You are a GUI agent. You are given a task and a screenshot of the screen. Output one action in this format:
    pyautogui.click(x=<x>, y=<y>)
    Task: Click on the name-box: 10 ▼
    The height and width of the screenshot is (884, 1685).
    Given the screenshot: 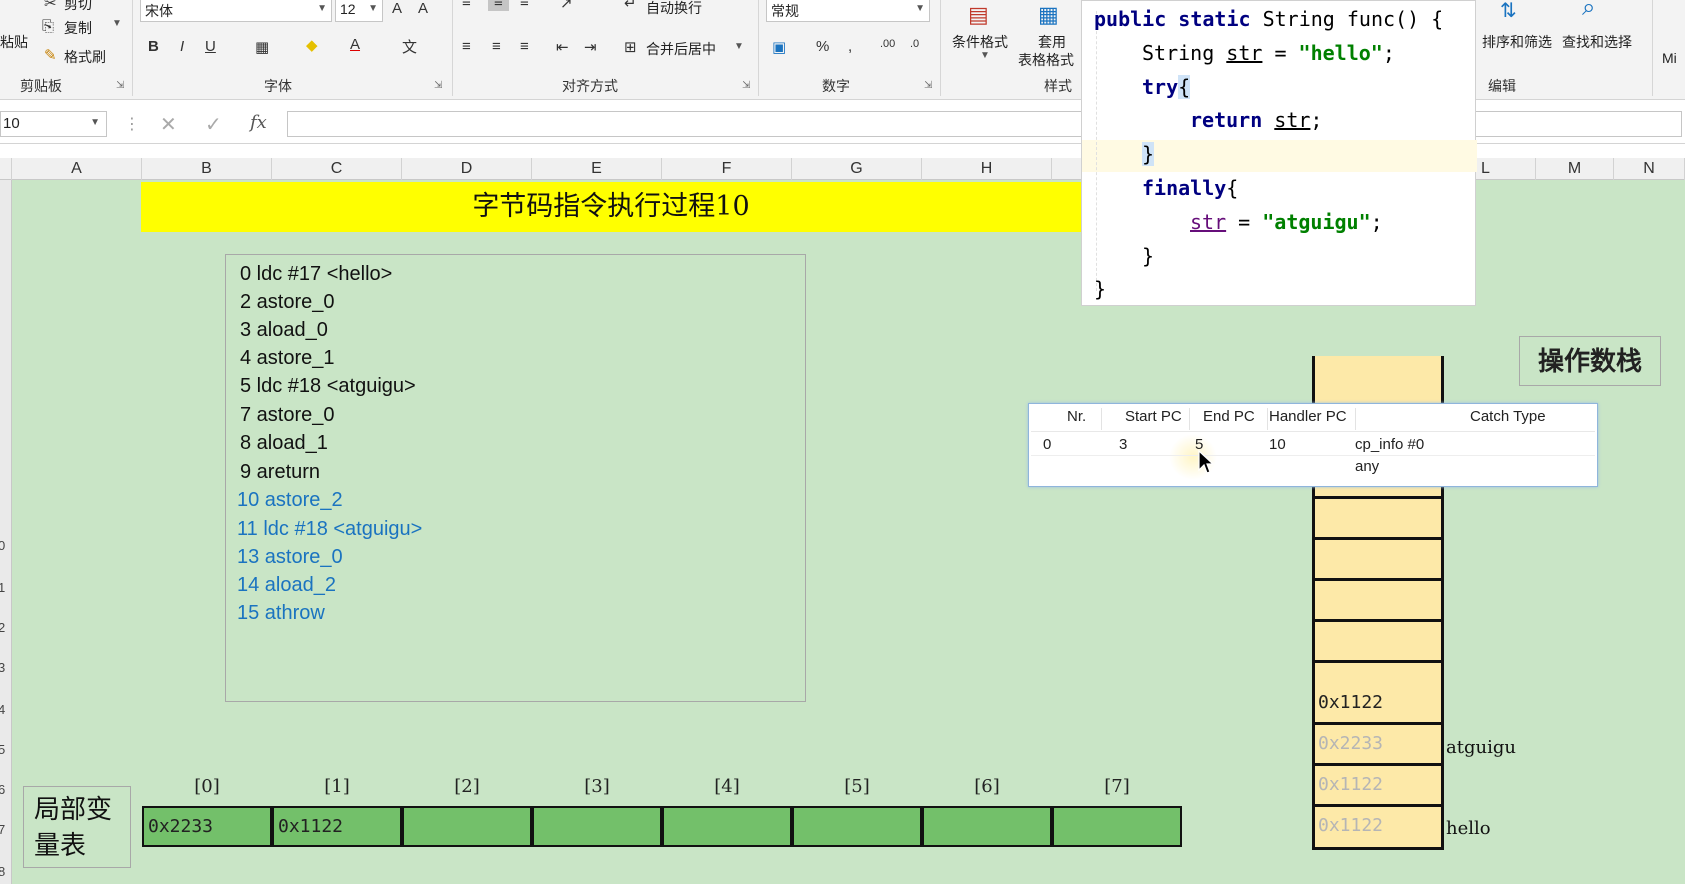 What is the action you would take?
    pyautogui.click(x=53, y=124)
    